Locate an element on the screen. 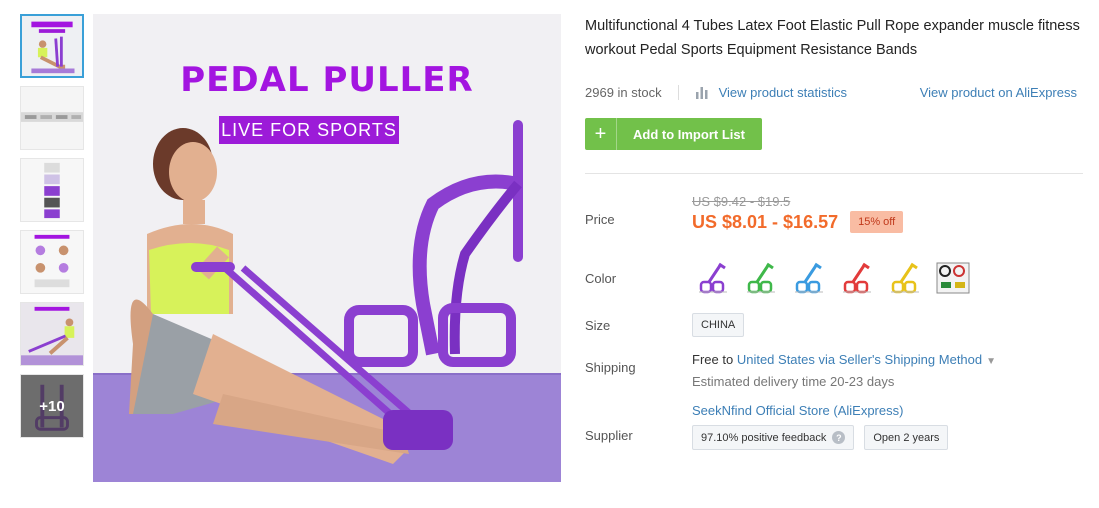  stock-count: 2969 in stock is located at coordinates (632, 92).